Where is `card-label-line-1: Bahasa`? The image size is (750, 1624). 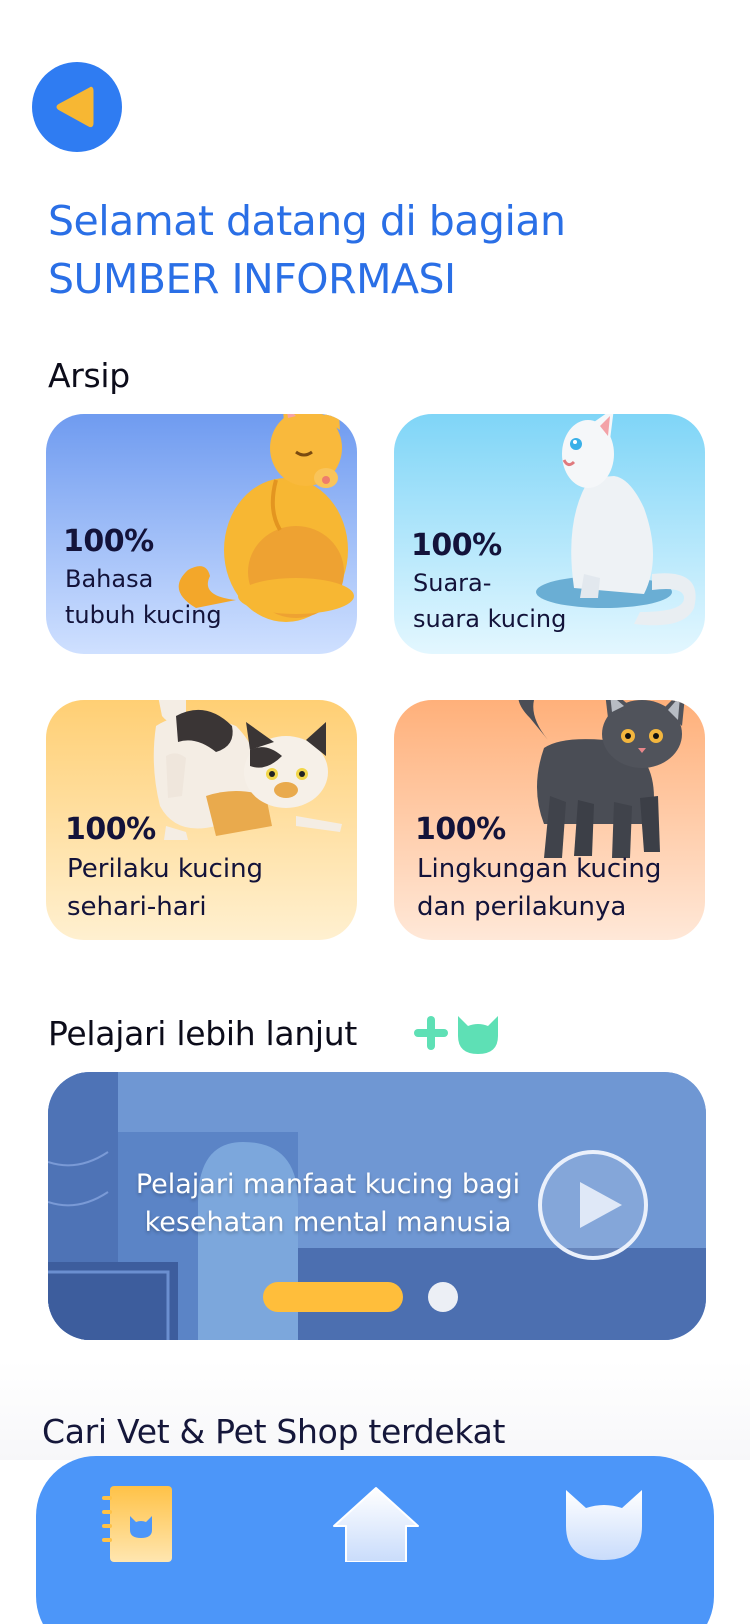
card-label-line-1: Bahasa is located at coordinates (109, 579).